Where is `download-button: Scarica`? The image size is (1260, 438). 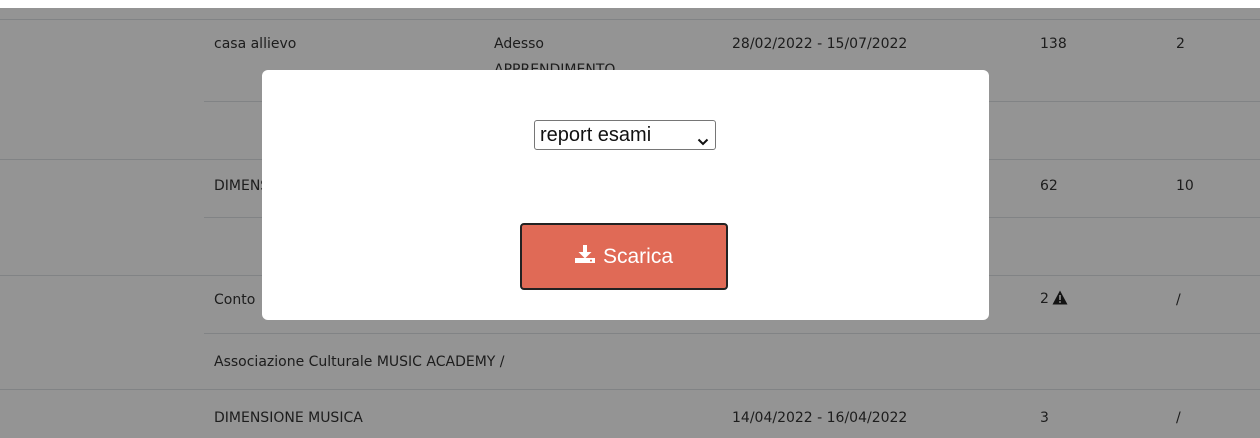 download-button: Scarica is located at coordinates (624, 256).